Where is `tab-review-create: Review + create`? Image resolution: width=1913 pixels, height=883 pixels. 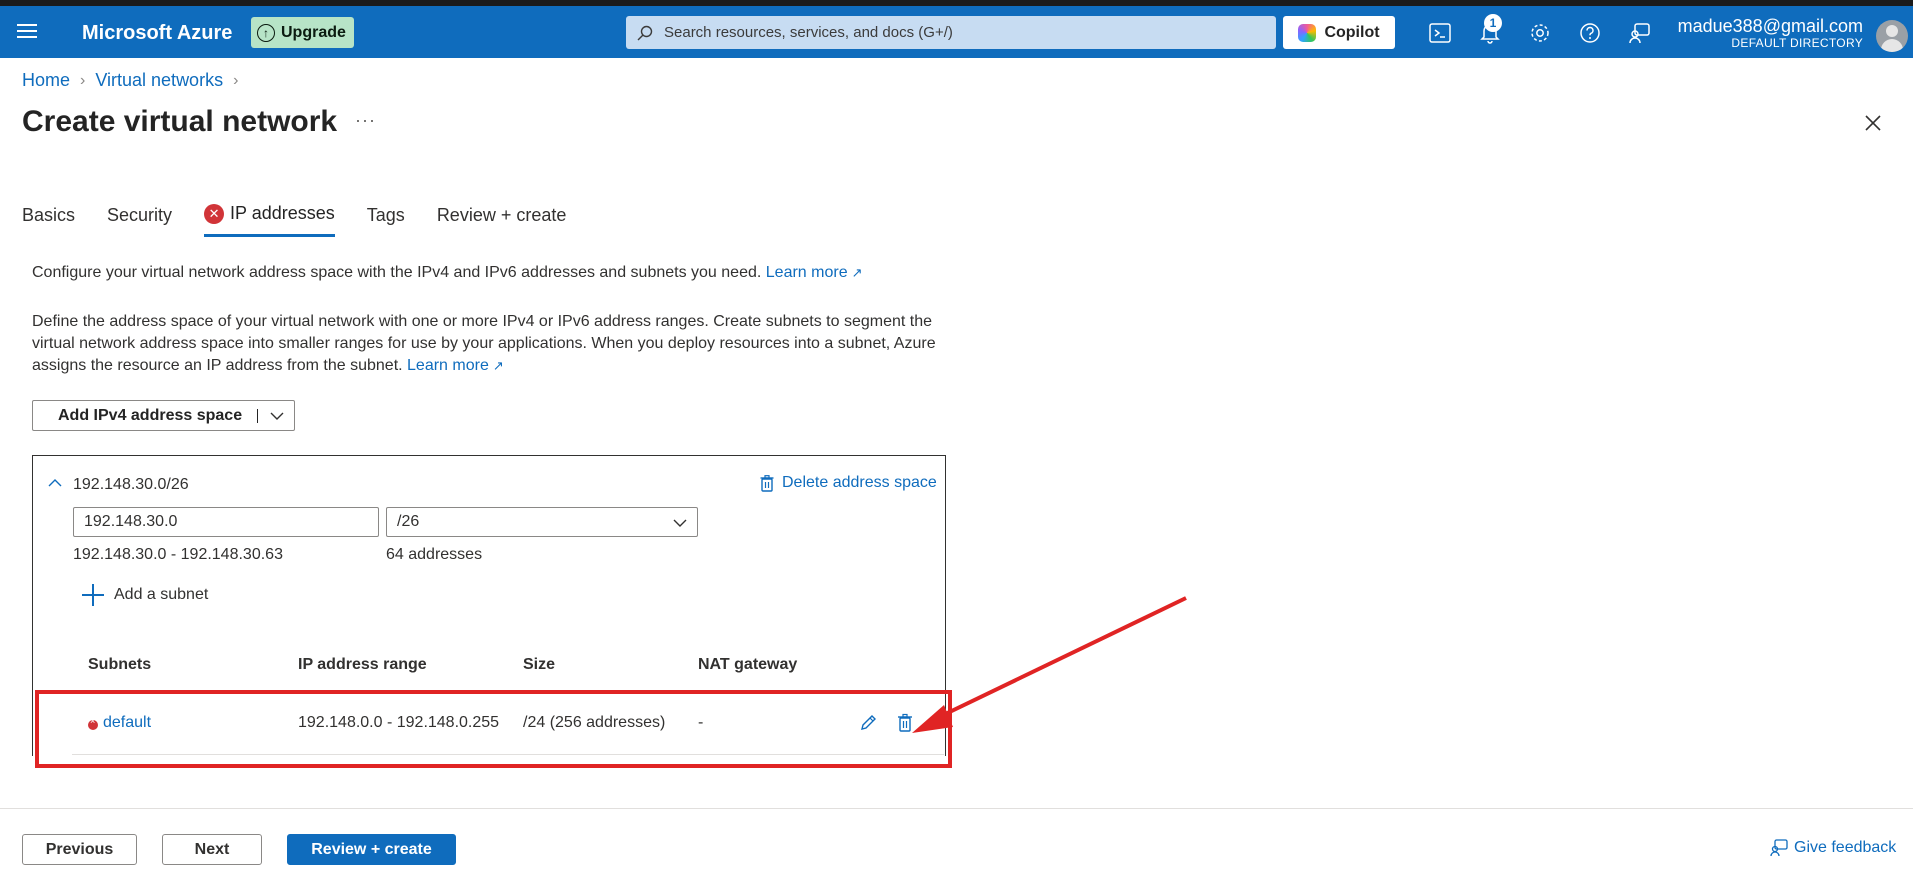 tab-review-create: Review + create is located at coordinates (502, 220).